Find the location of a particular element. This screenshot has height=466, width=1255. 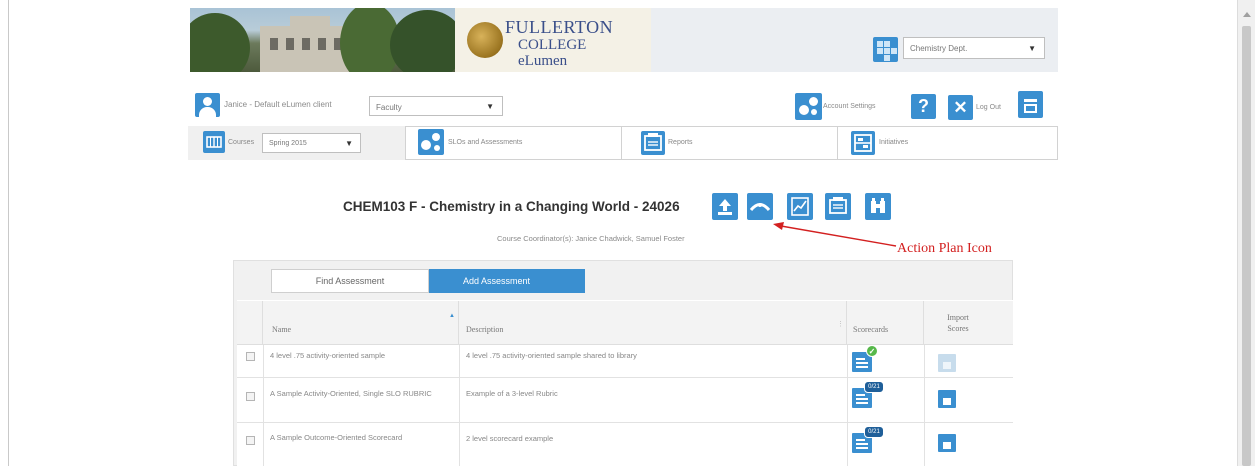

import-scores-header-label: Import Scores is located at coordinates (958, 323).